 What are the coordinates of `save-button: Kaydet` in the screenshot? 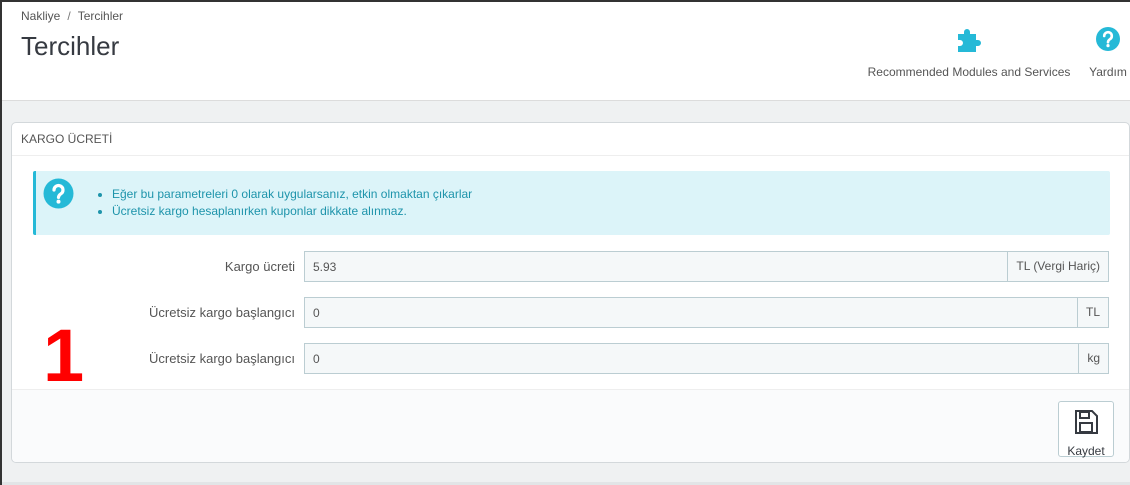 It's located at (1086, 429).